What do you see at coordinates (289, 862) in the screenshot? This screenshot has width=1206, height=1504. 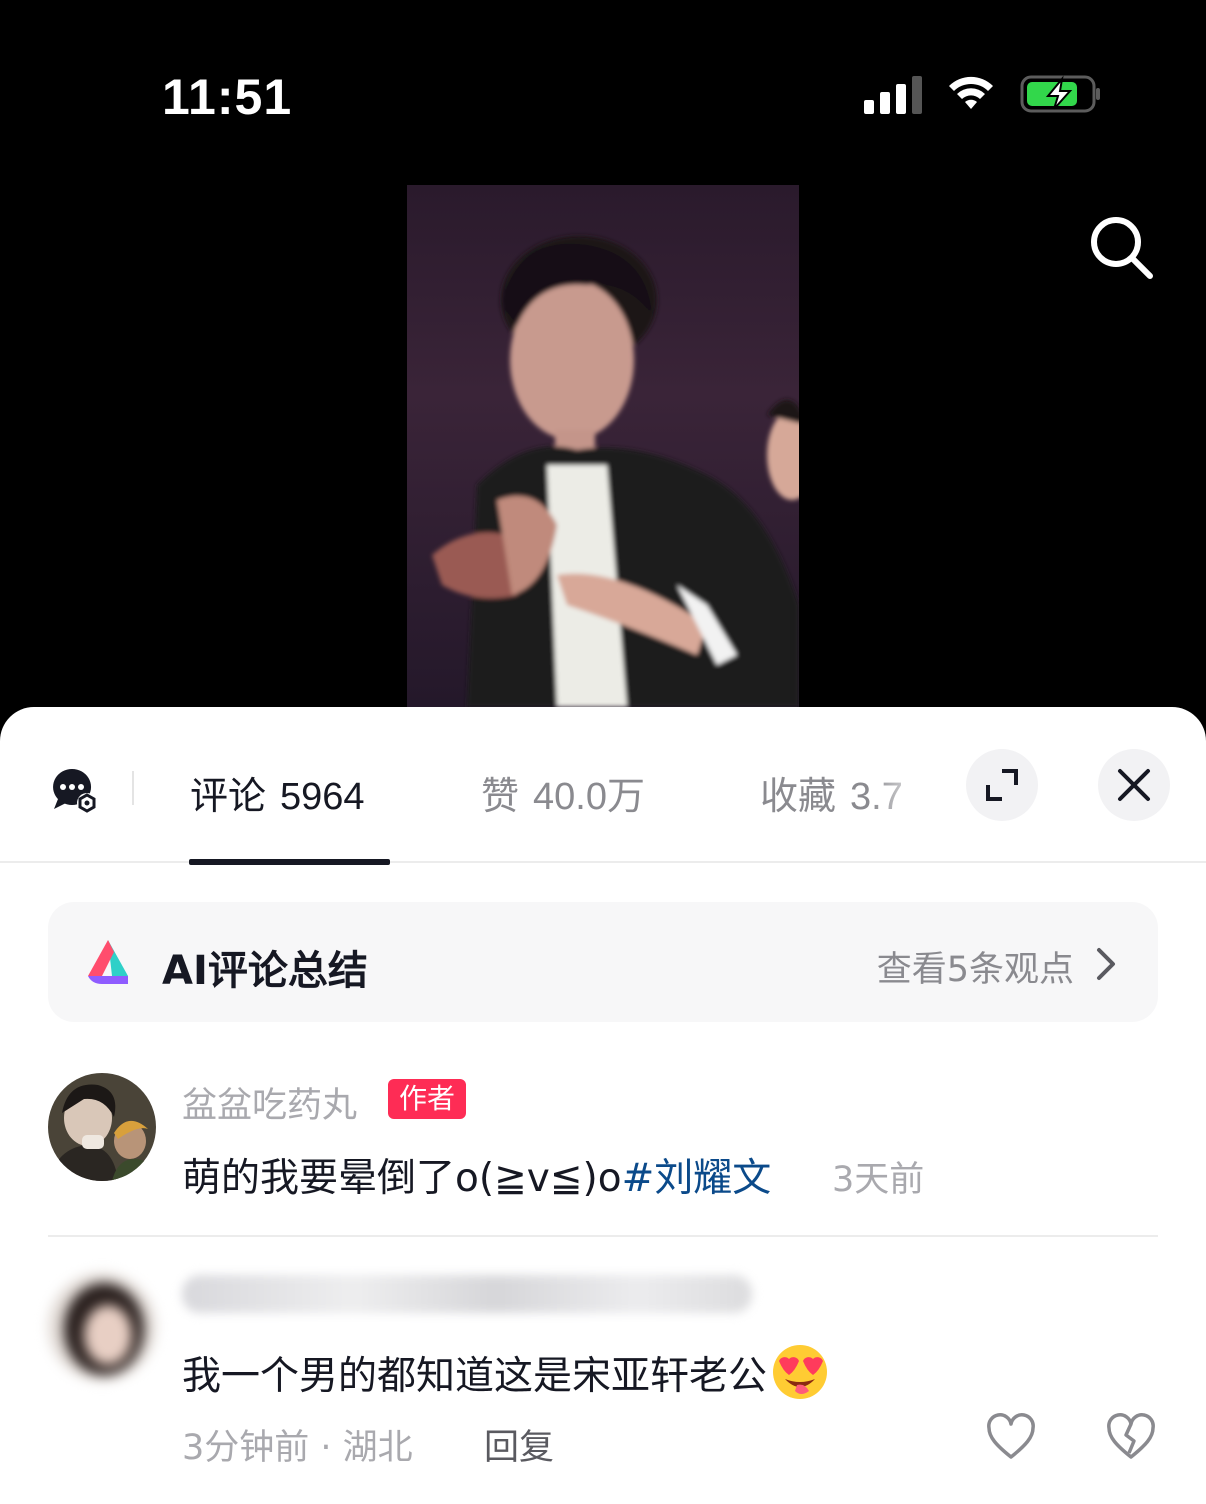 I see `active-tab-indicator` at bounding box center [289, 862].